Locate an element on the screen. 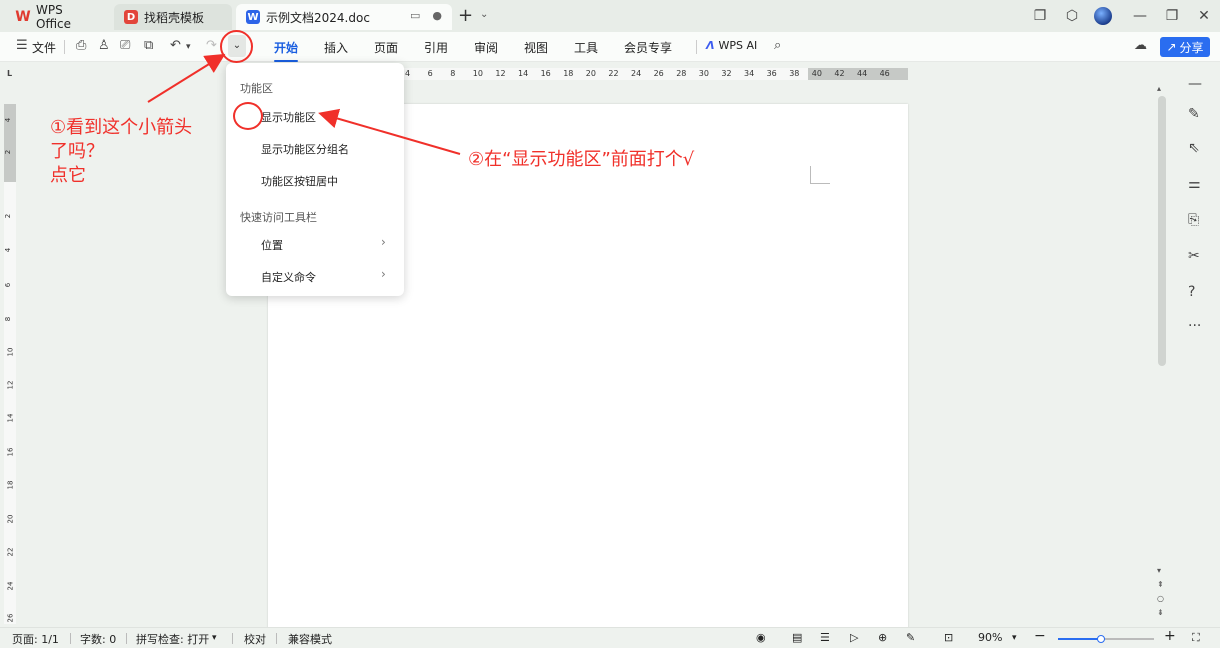  menu-item-position: 位置 is located at coordinates (272, 245).